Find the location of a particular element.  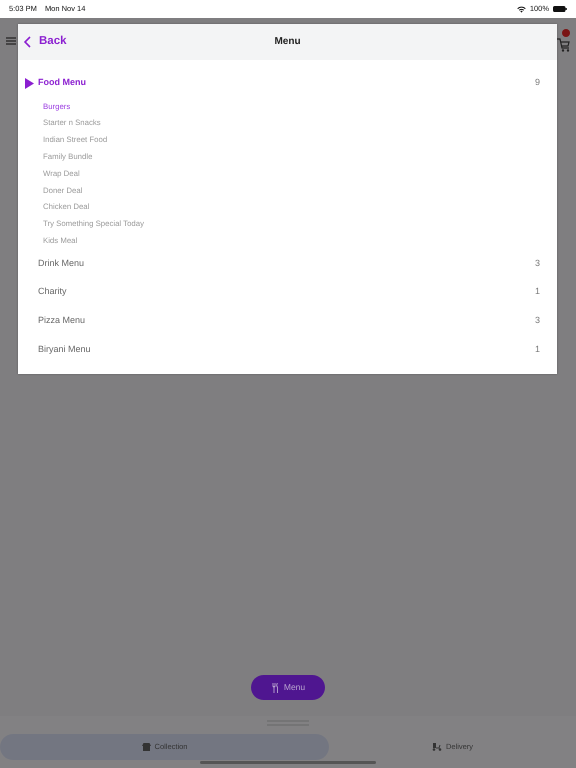

chevron-left-icon is located at coordinates (27, 42).